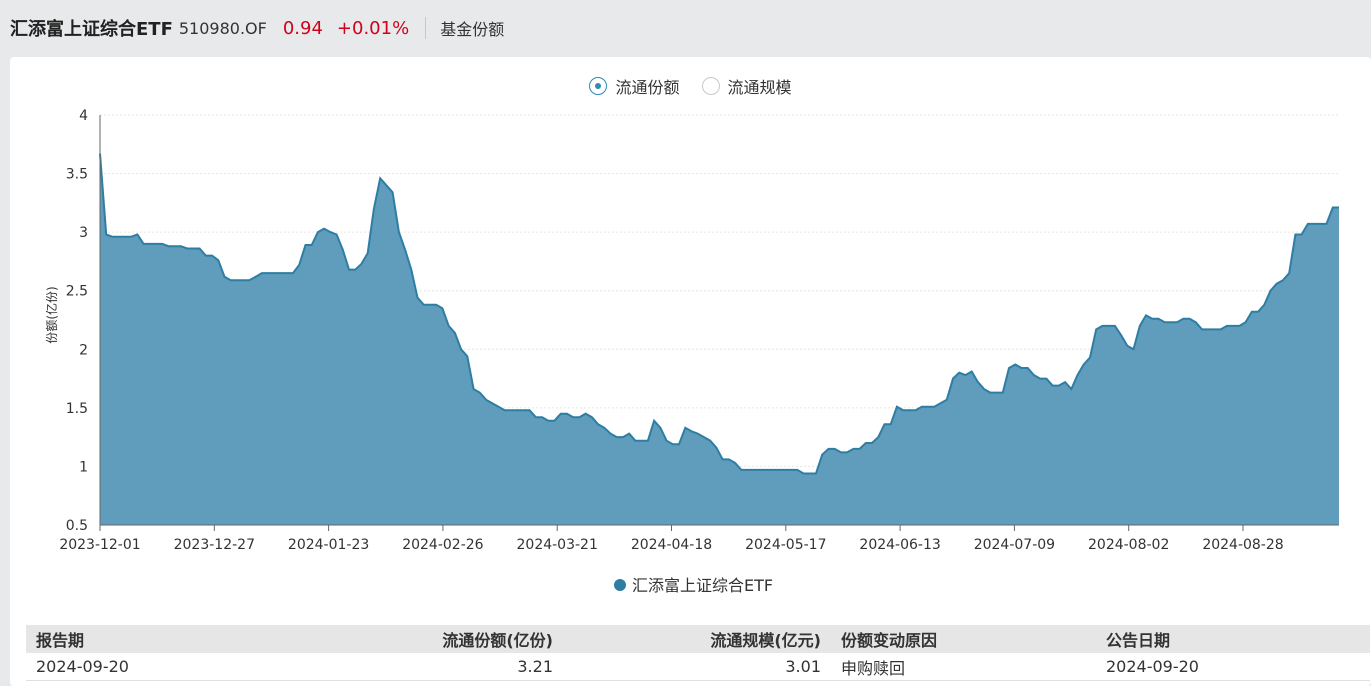 This screenshot has height=686, width=1371. Describe the element at coordinates (785, 545) in the screenshot. I see `x-tick-label: 2024-05-17` at that location.